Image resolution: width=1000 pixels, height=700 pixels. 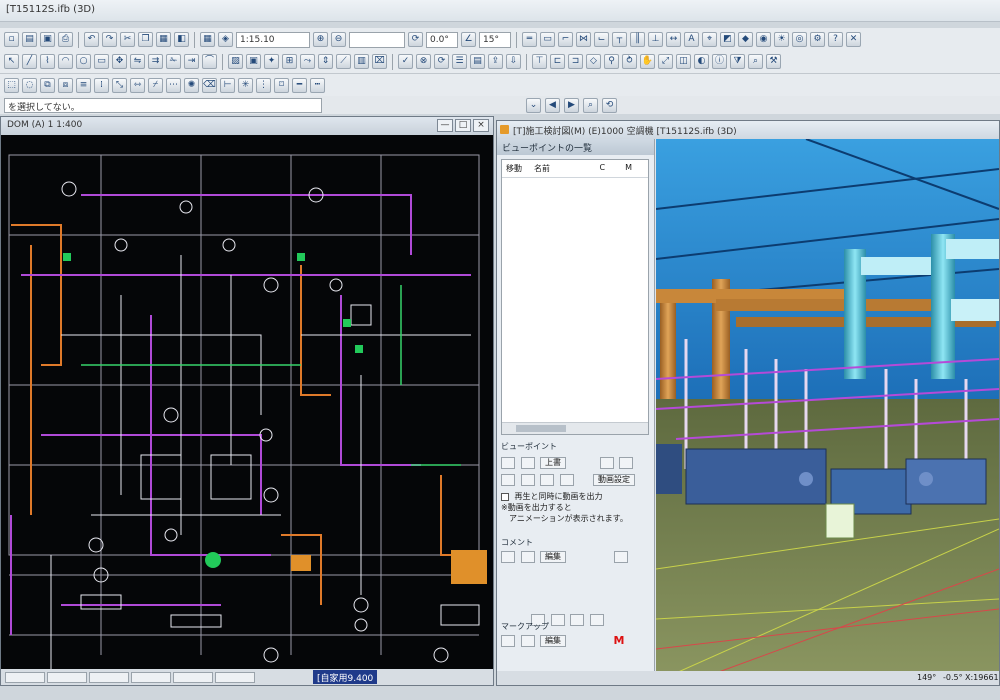 What do you see at coordinates (508, 463) in the screenshot?
I see `add-viewpoint-button` at bounding box center [508, 463].